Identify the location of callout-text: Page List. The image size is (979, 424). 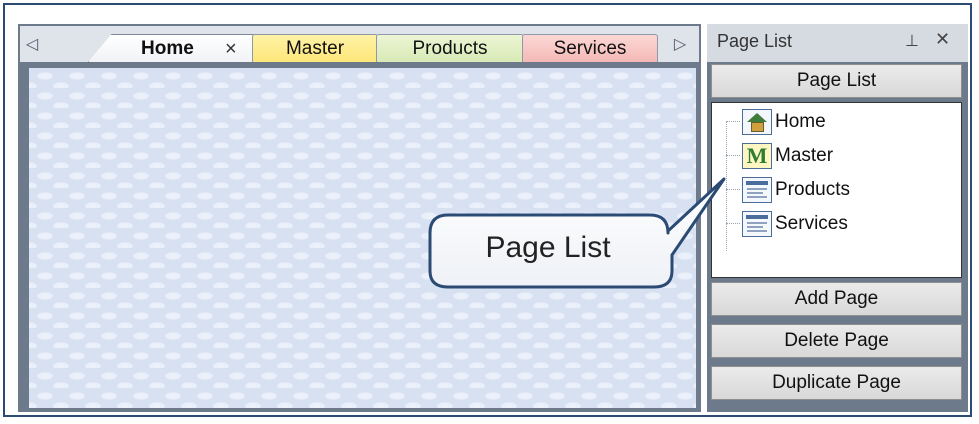
(548, 247).